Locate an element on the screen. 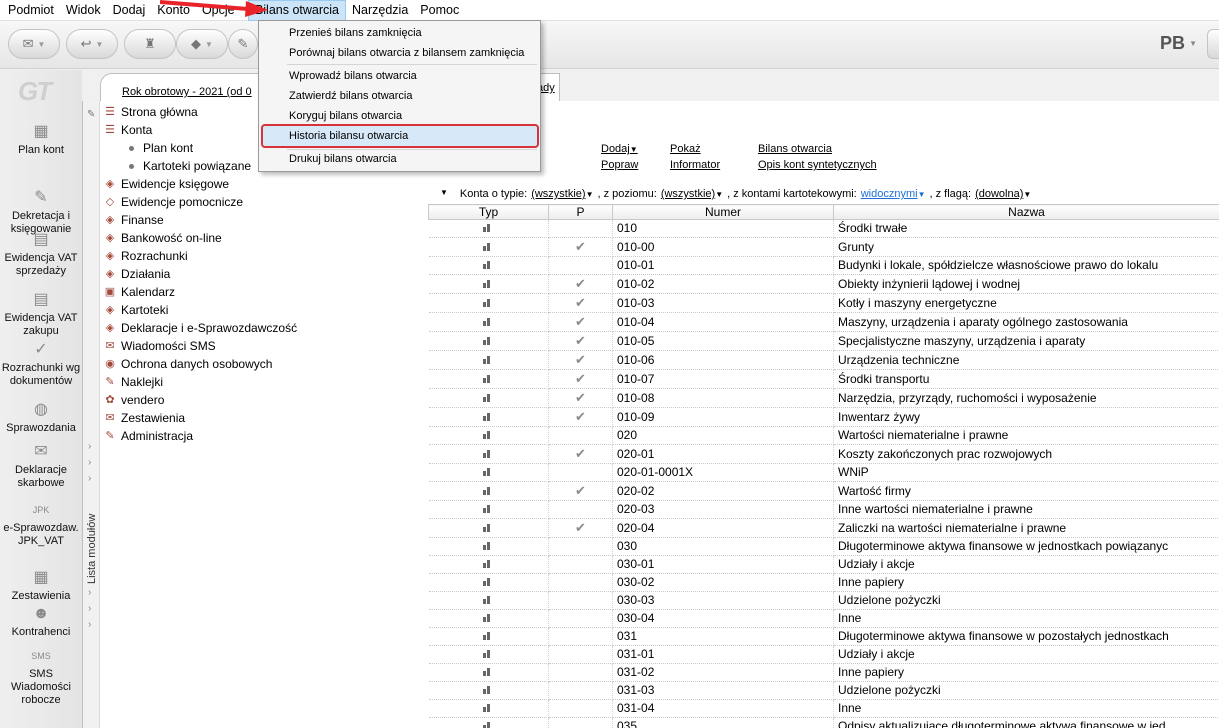 The height and width of the screenshot is (728, 1219). table-row: ✔ 010-09 Inwentarz żywy is located at coordinates (823, 417).